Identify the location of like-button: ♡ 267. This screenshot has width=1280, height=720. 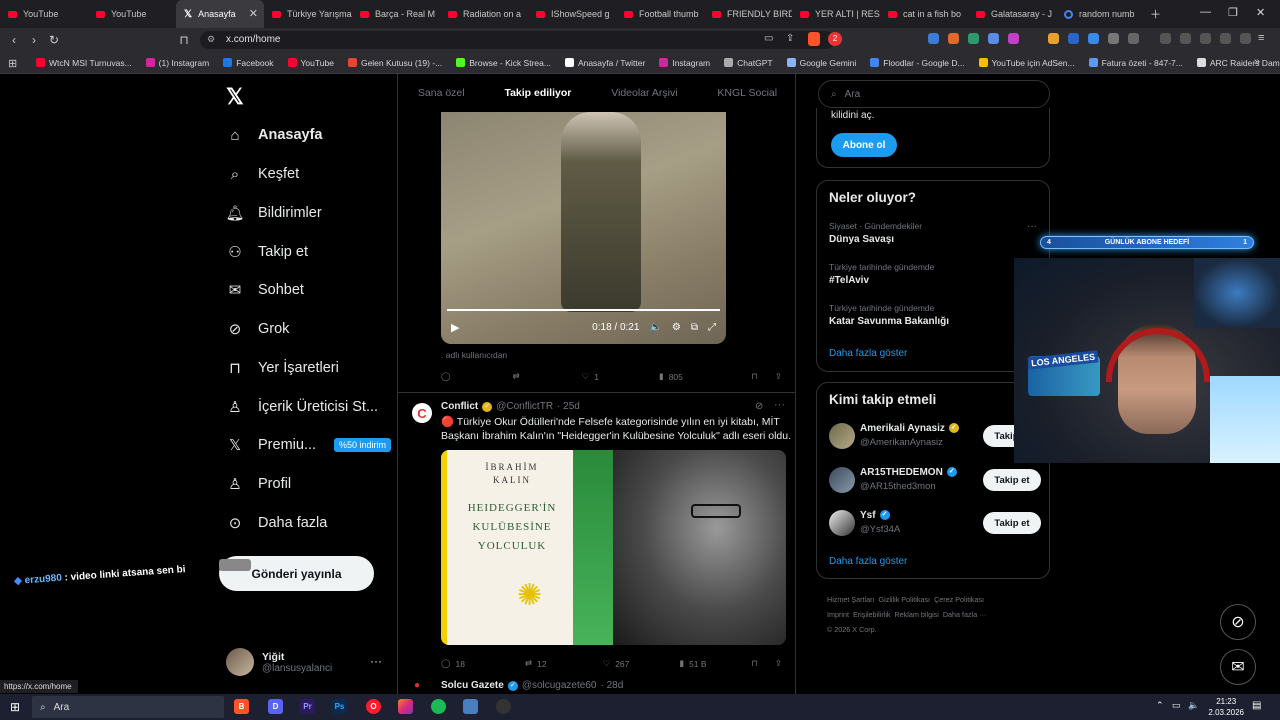
(616, 663).